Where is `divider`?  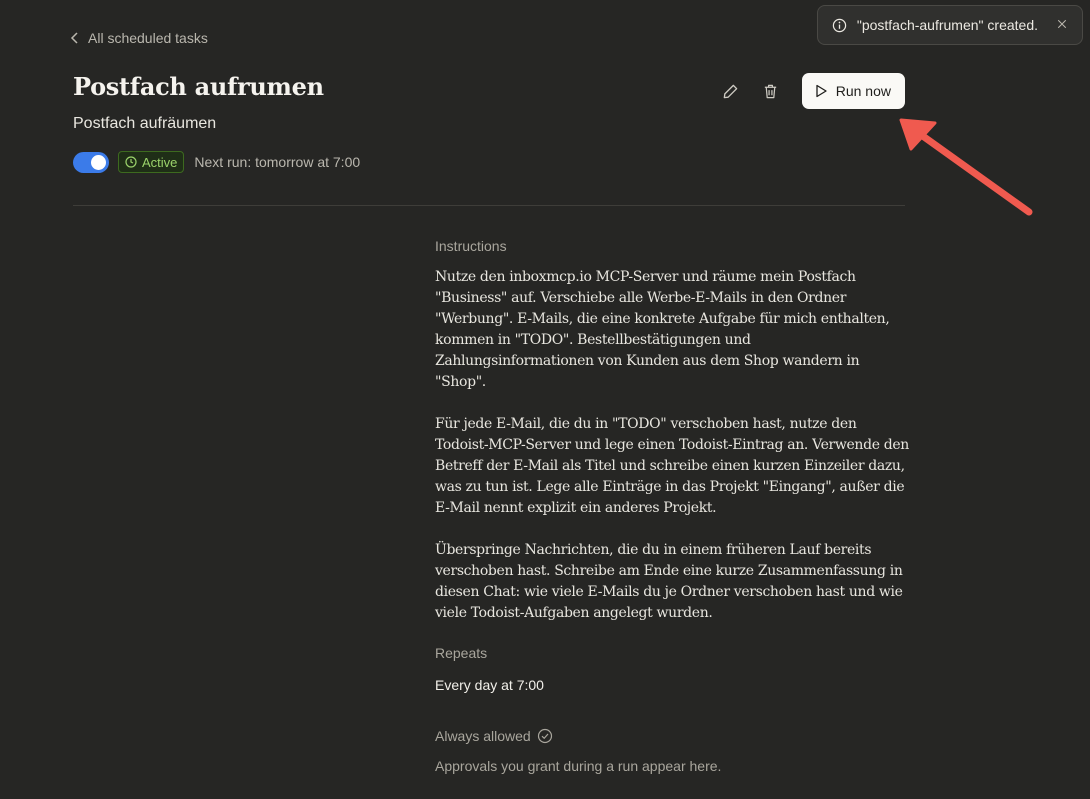
divider is located at coordinates (489, 205).